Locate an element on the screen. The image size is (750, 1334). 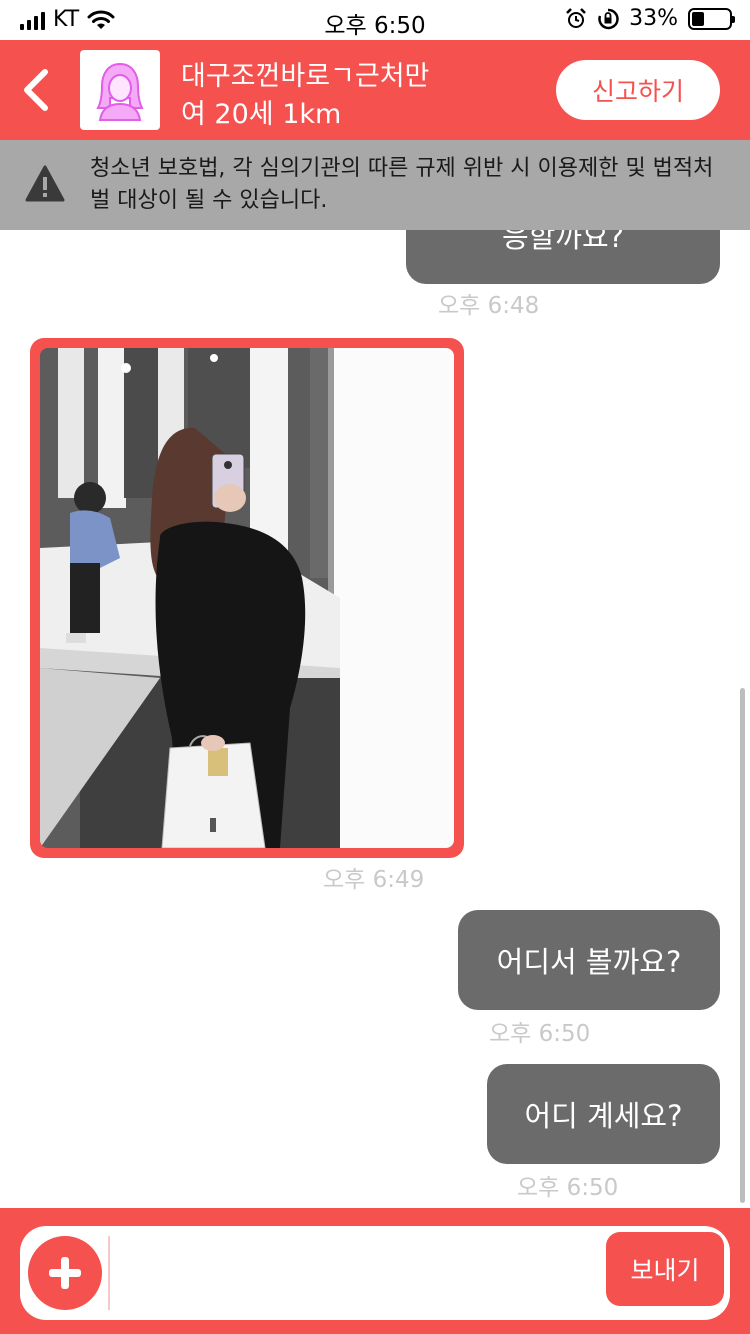
message-input-bar: 보내기 is located at coordinates (375, 1271).